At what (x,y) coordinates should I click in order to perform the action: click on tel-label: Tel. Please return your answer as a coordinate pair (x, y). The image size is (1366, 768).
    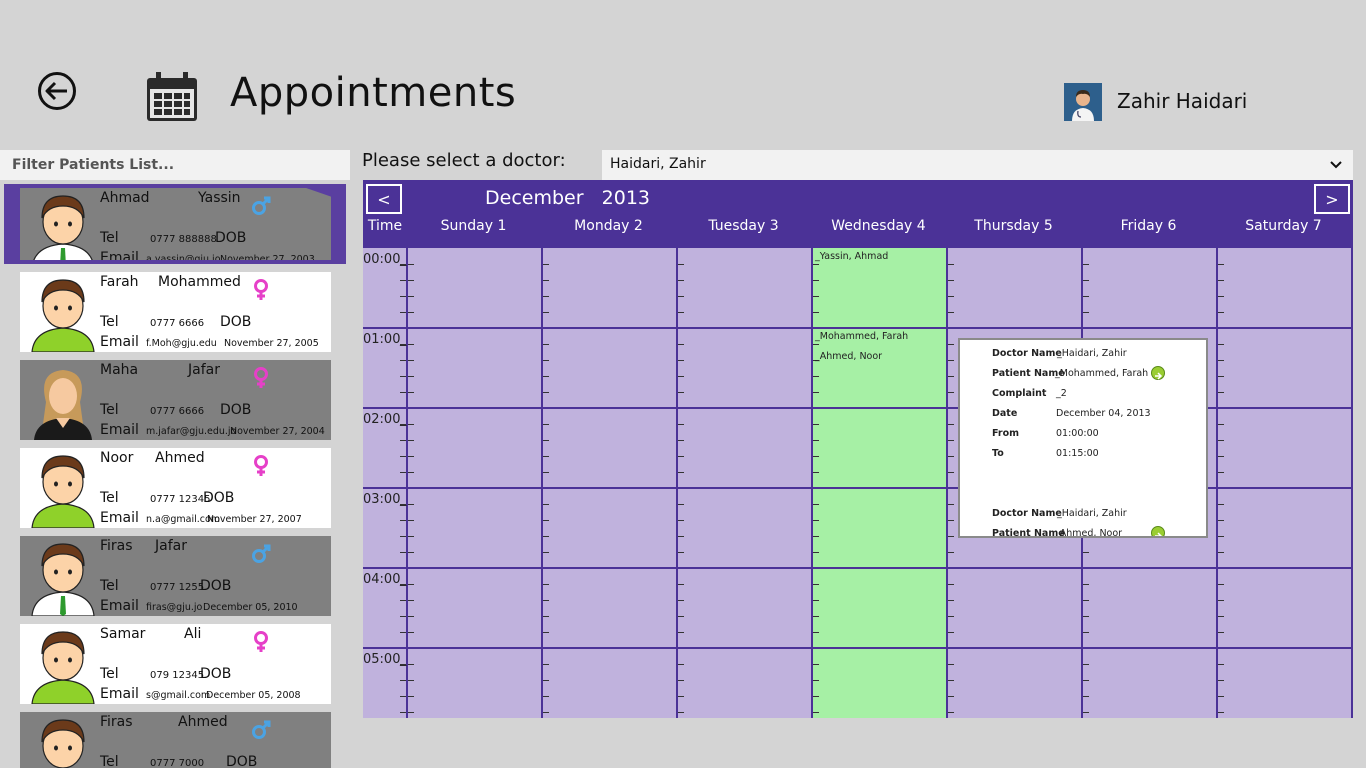
    Looking at the image, I should click on (109, 674).